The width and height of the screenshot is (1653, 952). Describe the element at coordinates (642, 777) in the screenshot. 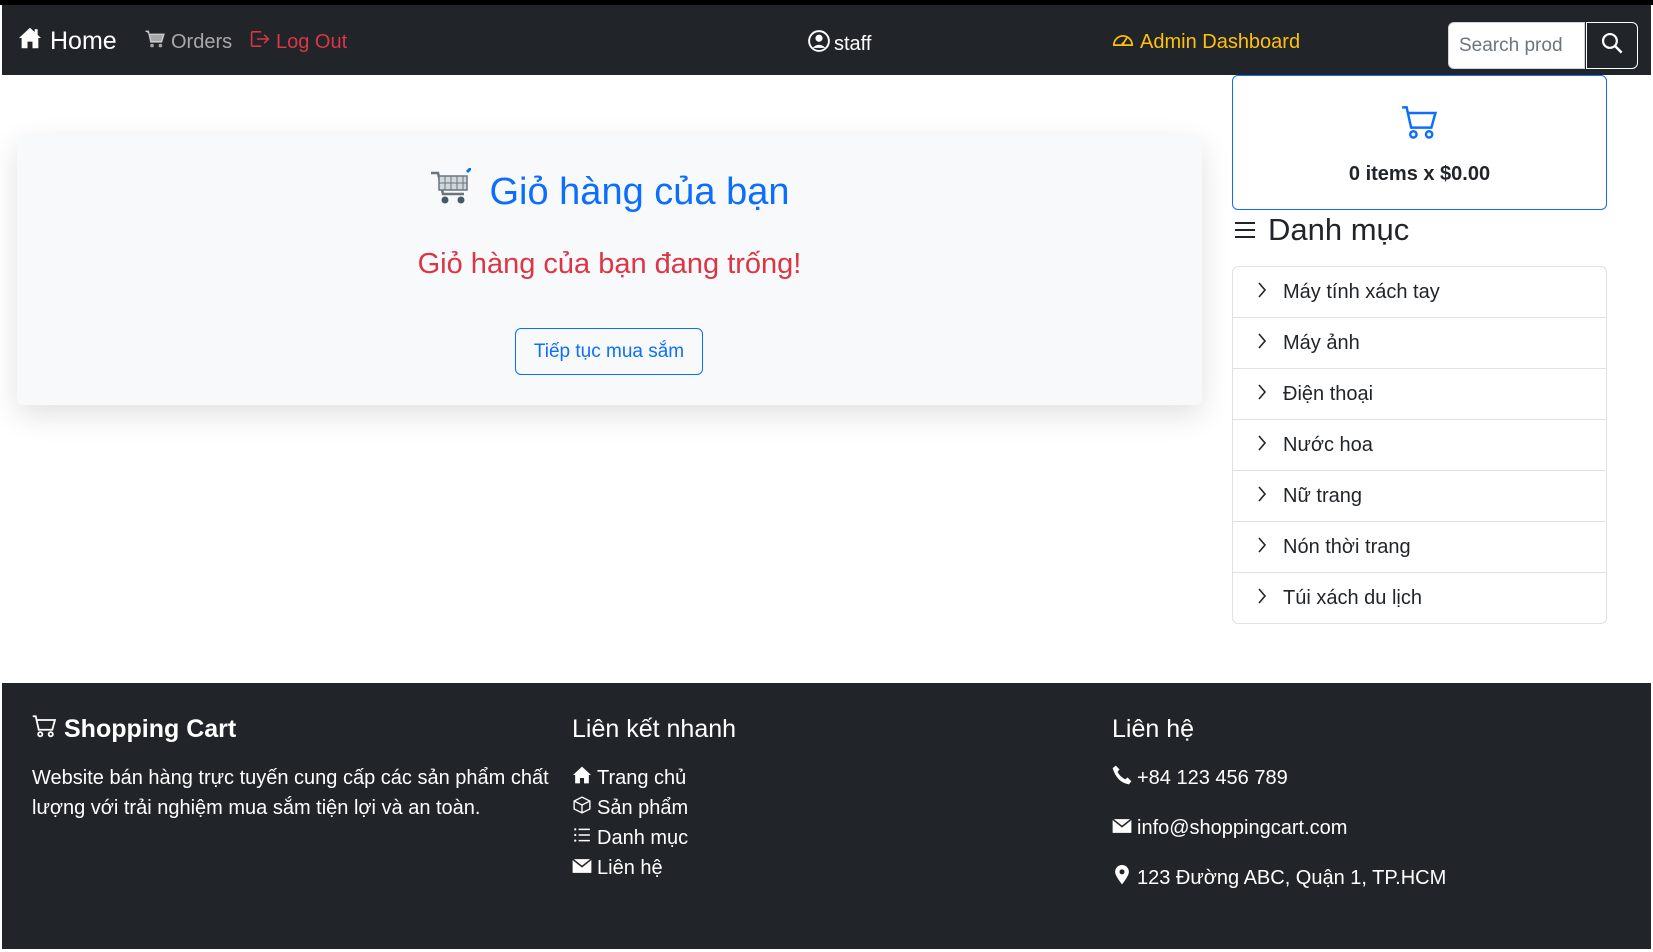

I see `footer-link-label: Trang chủ` at that location.